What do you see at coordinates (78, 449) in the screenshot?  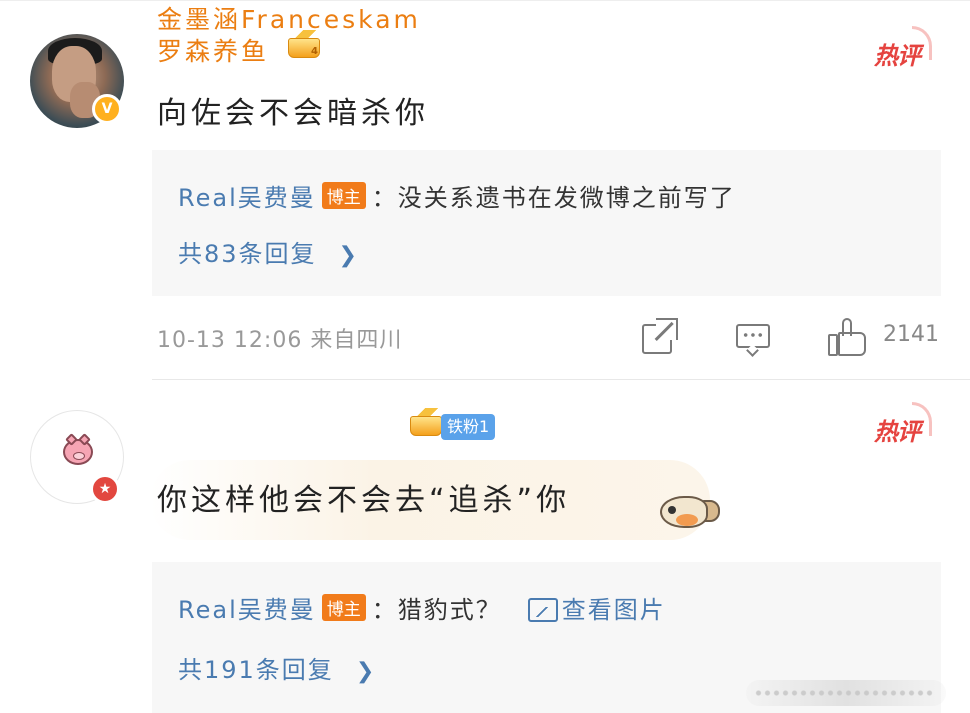 I see `pig-icon` at bounding box center [78, 449].